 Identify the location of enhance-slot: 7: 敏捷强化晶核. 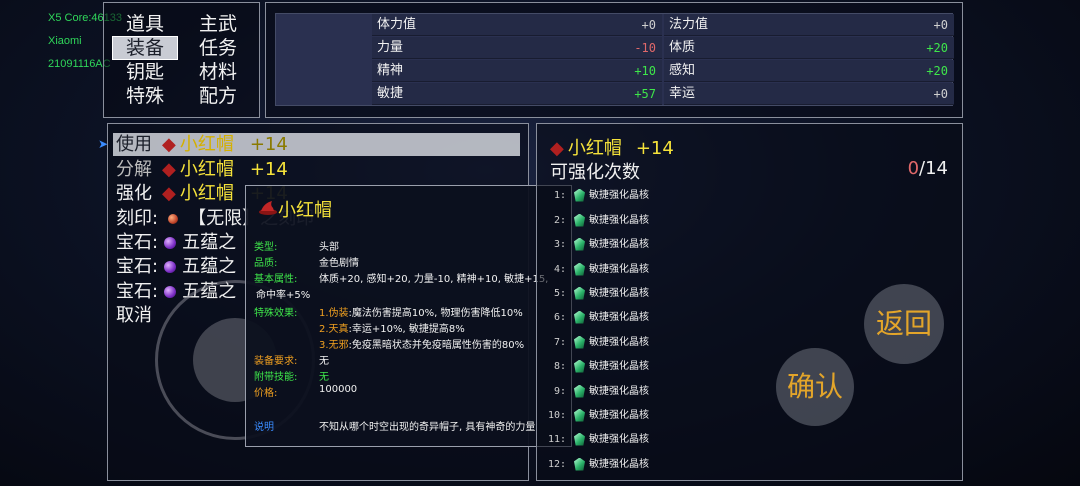
(601, 342).